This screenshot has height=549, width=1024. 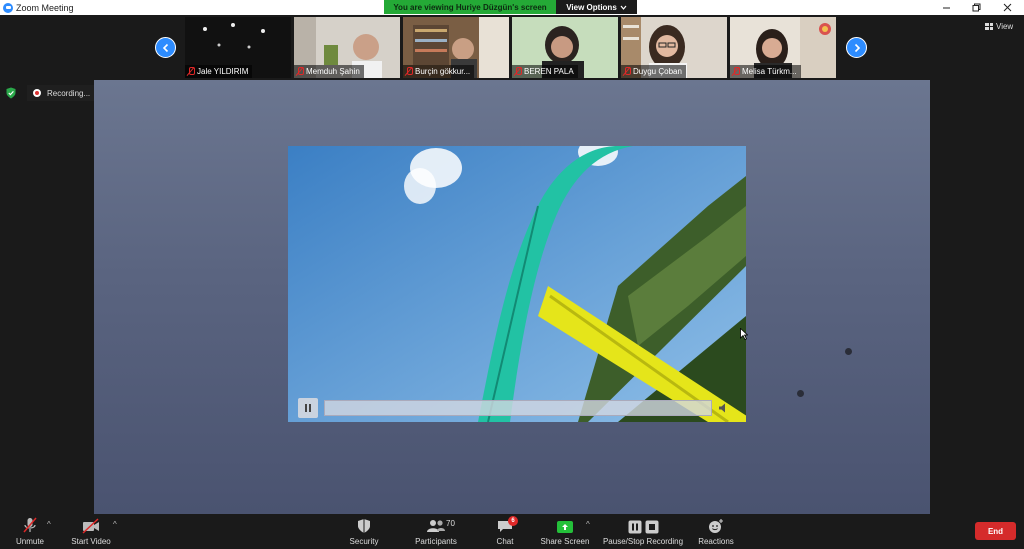 I want to click on chevron-left-icon, so click(x=165, y=47).